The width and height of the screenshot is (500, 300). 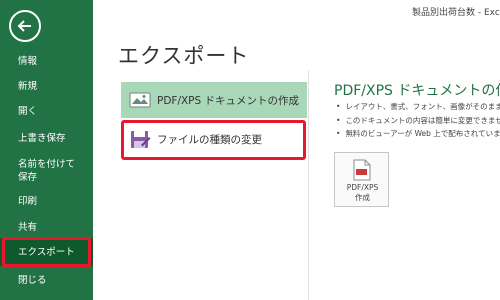 What do you see at coordinates (46, 252) in the screenshot?
I see `sidebar-item-export: エクスポート` at bounding box center [46, 252].